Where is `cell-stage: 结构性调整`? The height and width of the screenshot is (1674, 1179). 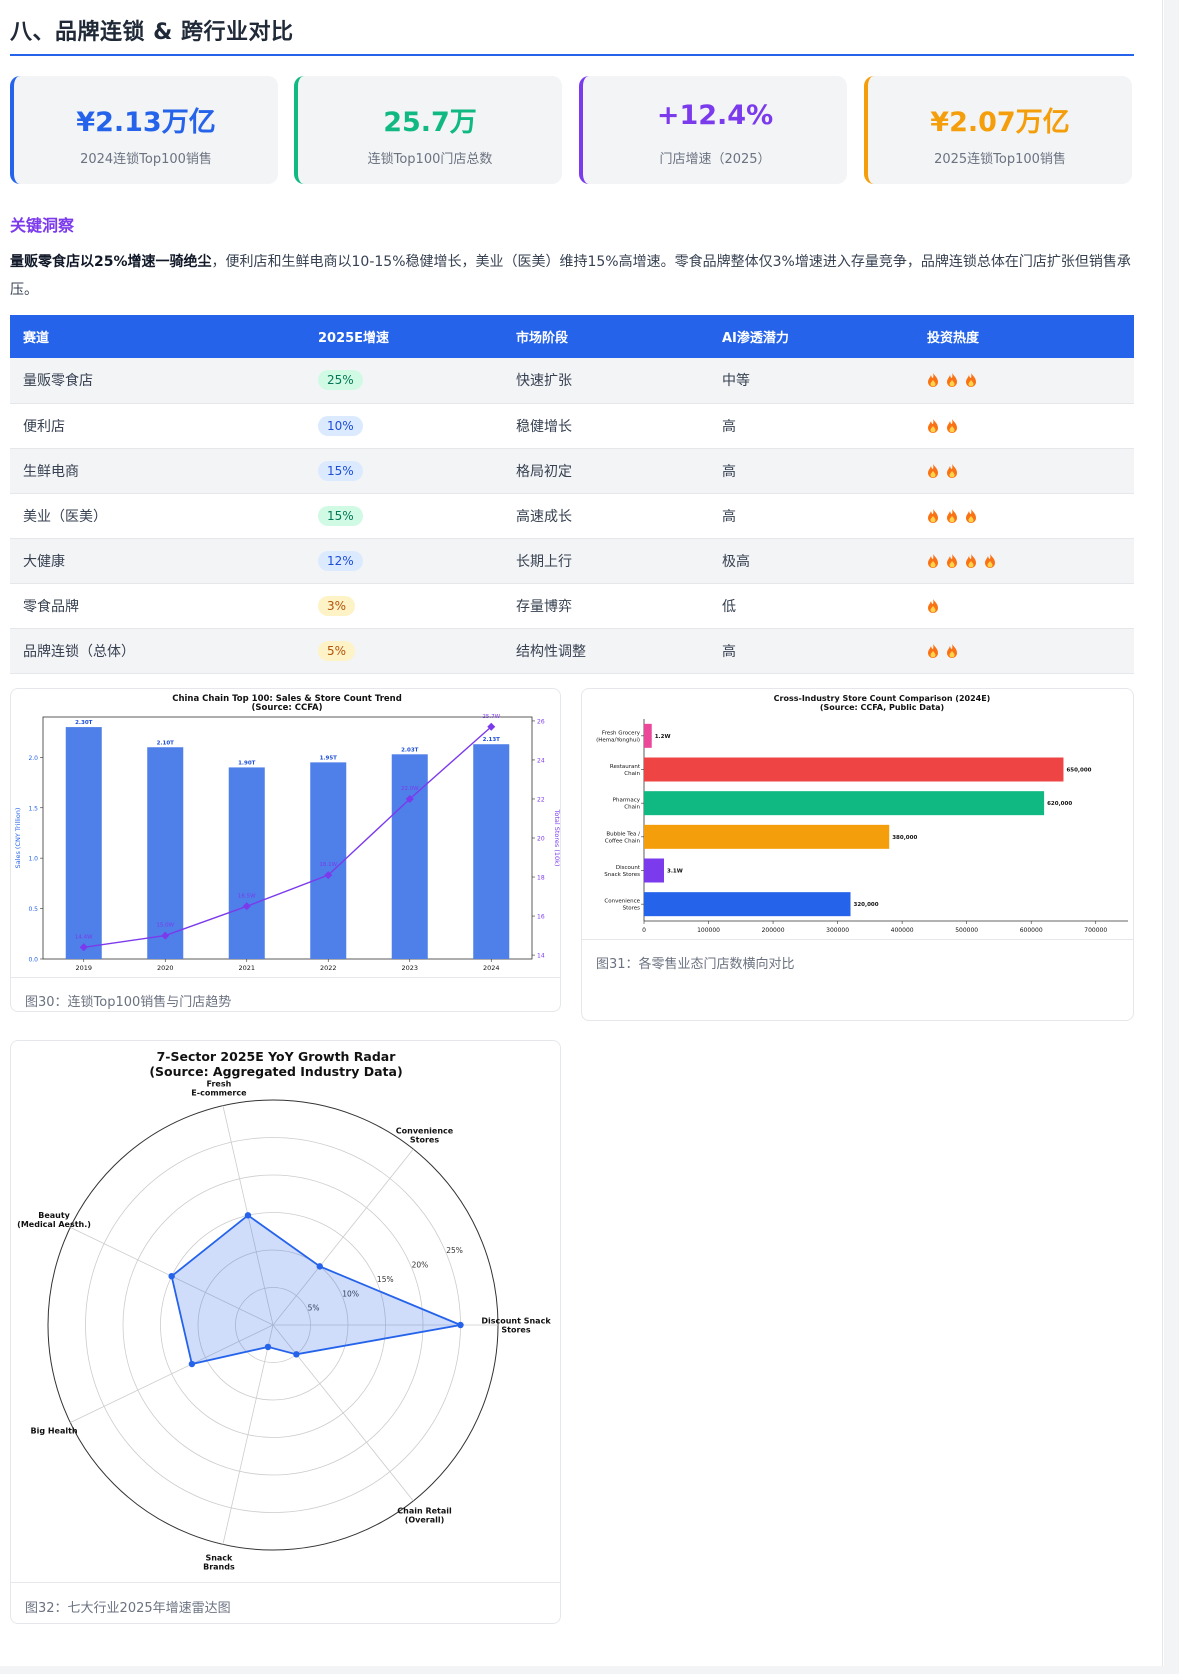 cell-stage: 结构性调整 is located at coordinates (606, 651).